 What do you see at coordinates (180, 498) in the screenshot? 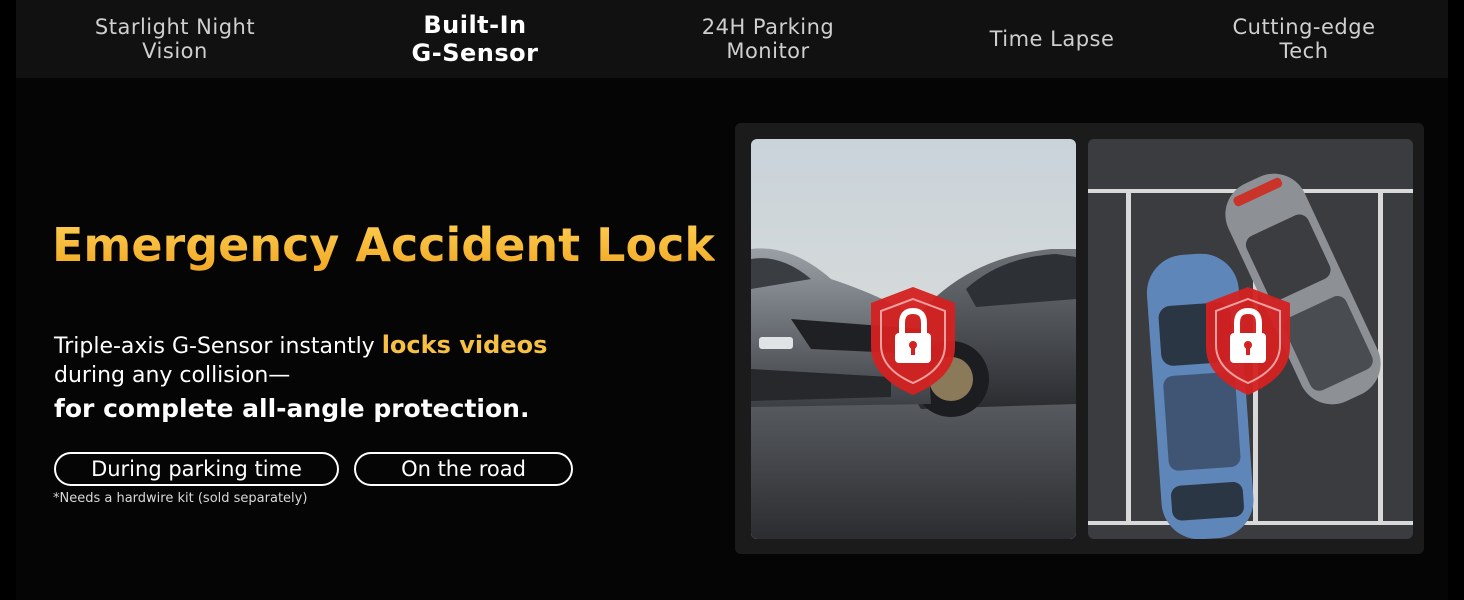
I see `footnote: *Needs a hardwire kit (sold separately)` at bounding box center [180, 498].